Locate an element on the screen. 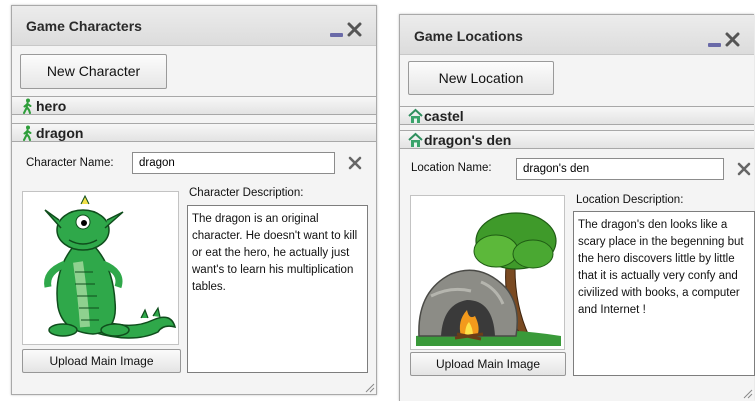  character-item-hero: hero is located at coordinates (194, 105).